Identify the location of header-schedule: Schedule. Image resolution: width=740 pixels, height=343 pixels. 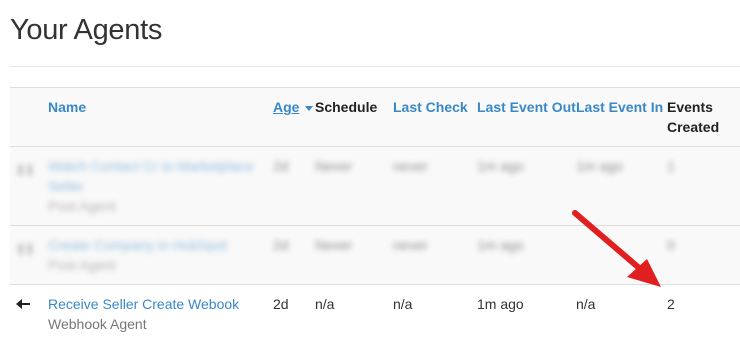
(354, 117).